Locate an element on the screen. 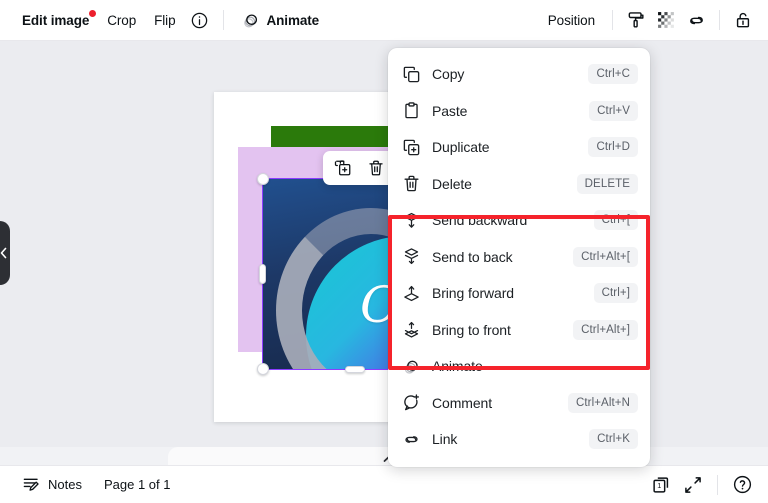  page-indicator-label: Page 1 of 1 is located at coordinates (137, 484).